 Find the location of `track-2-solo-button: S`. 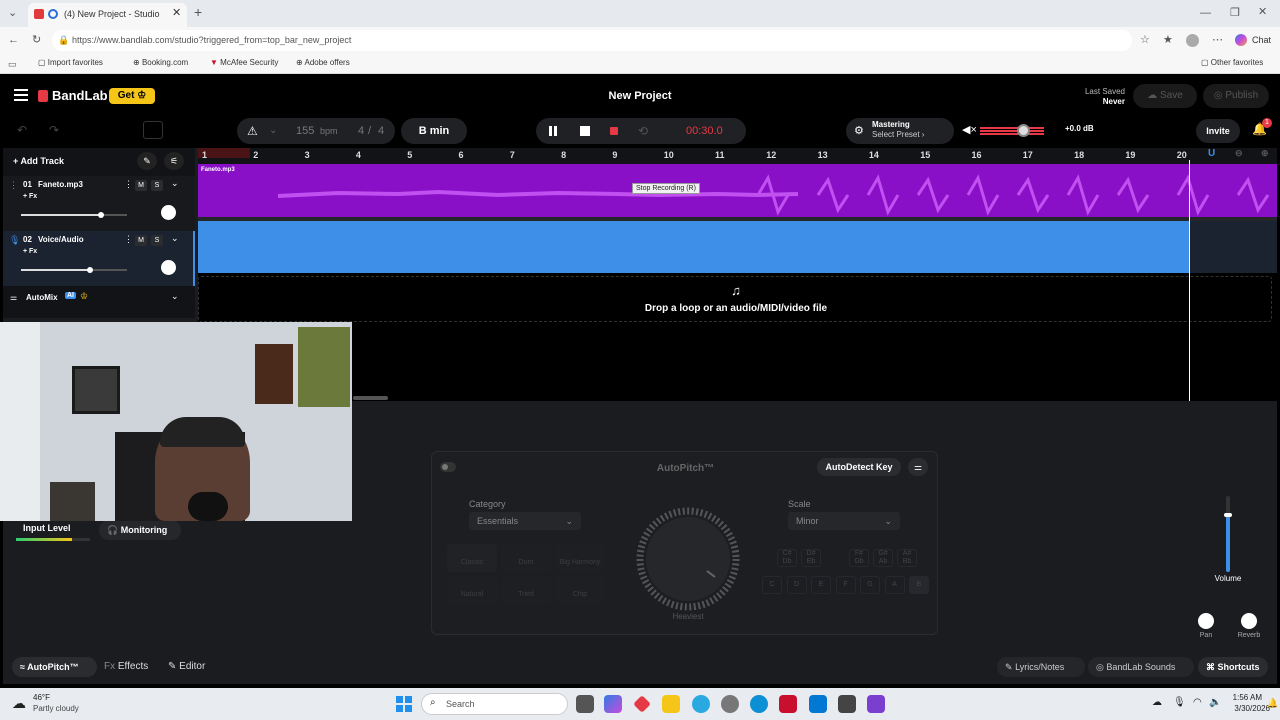

track-2-solo-button: S is located at coordinates (157, 240).